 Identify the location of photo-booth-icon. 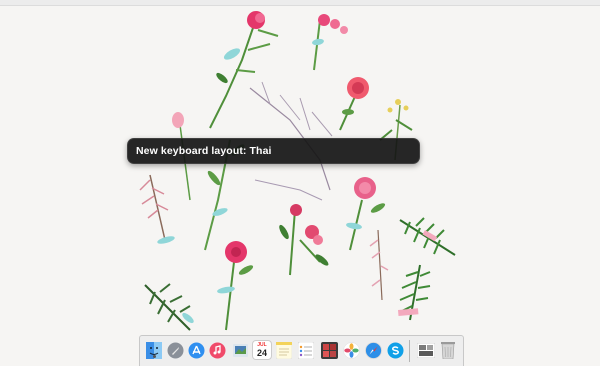
(329, 350).